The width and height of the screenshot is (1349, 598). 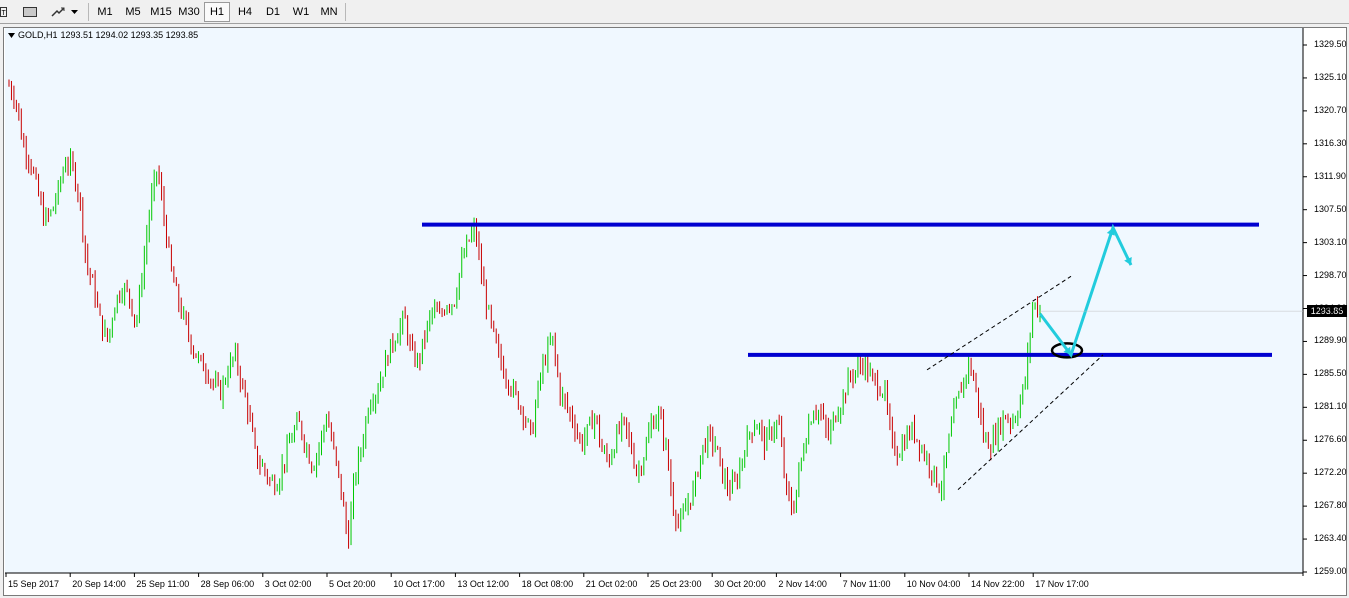 What do you see at coordinates (105, 12) in the screenshot?
I see `timeframe-m1: M1` at bounding box center [105, 12].